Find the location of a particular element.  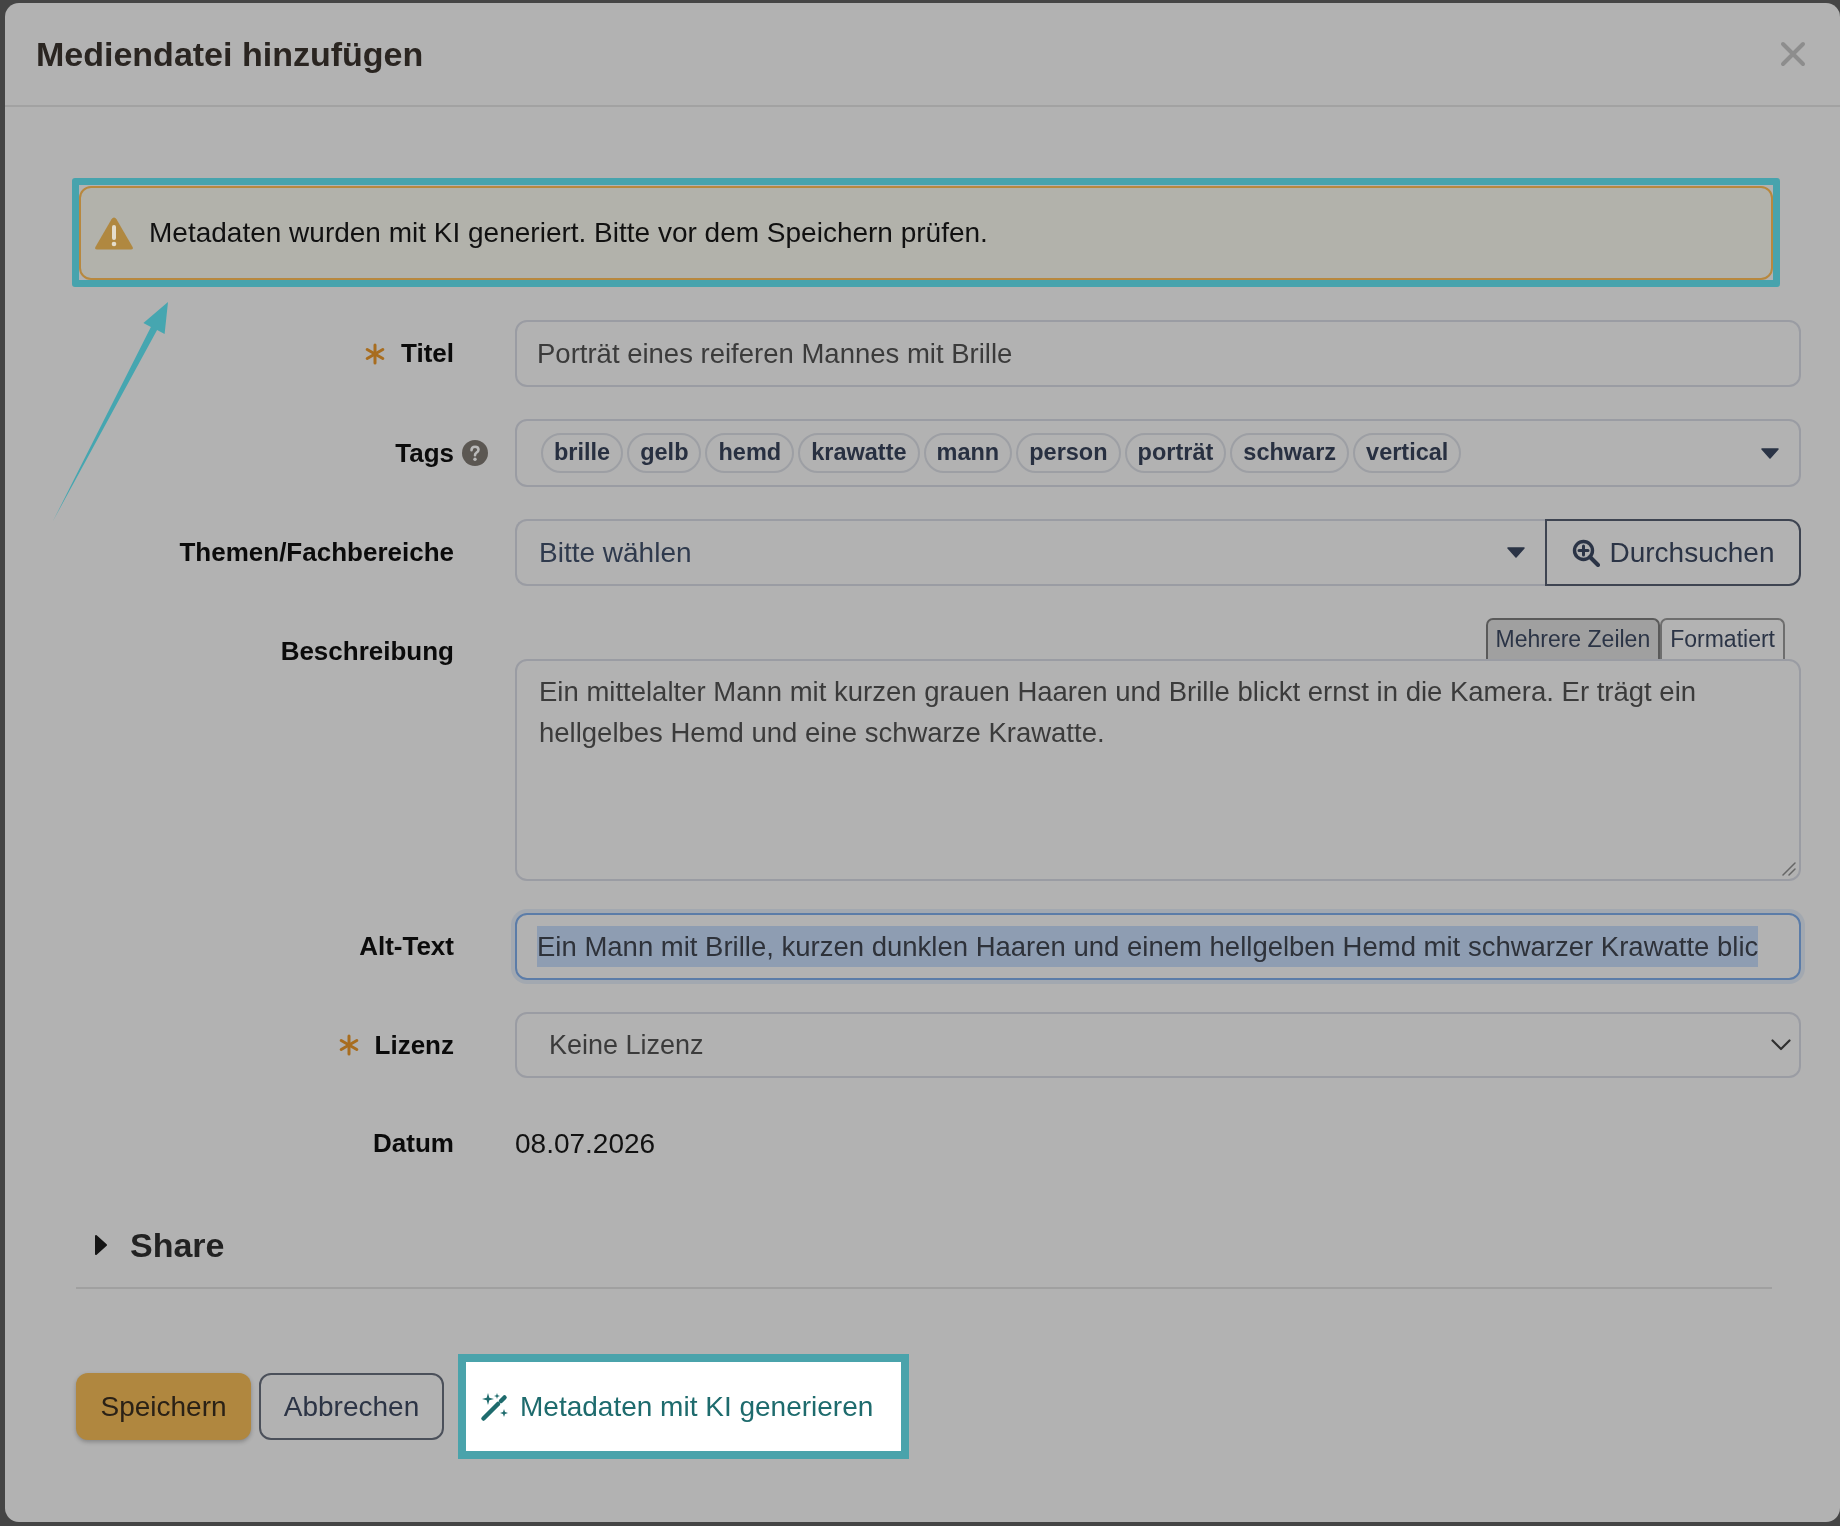

search-plus-icon is located at coordinates (1585, 552).